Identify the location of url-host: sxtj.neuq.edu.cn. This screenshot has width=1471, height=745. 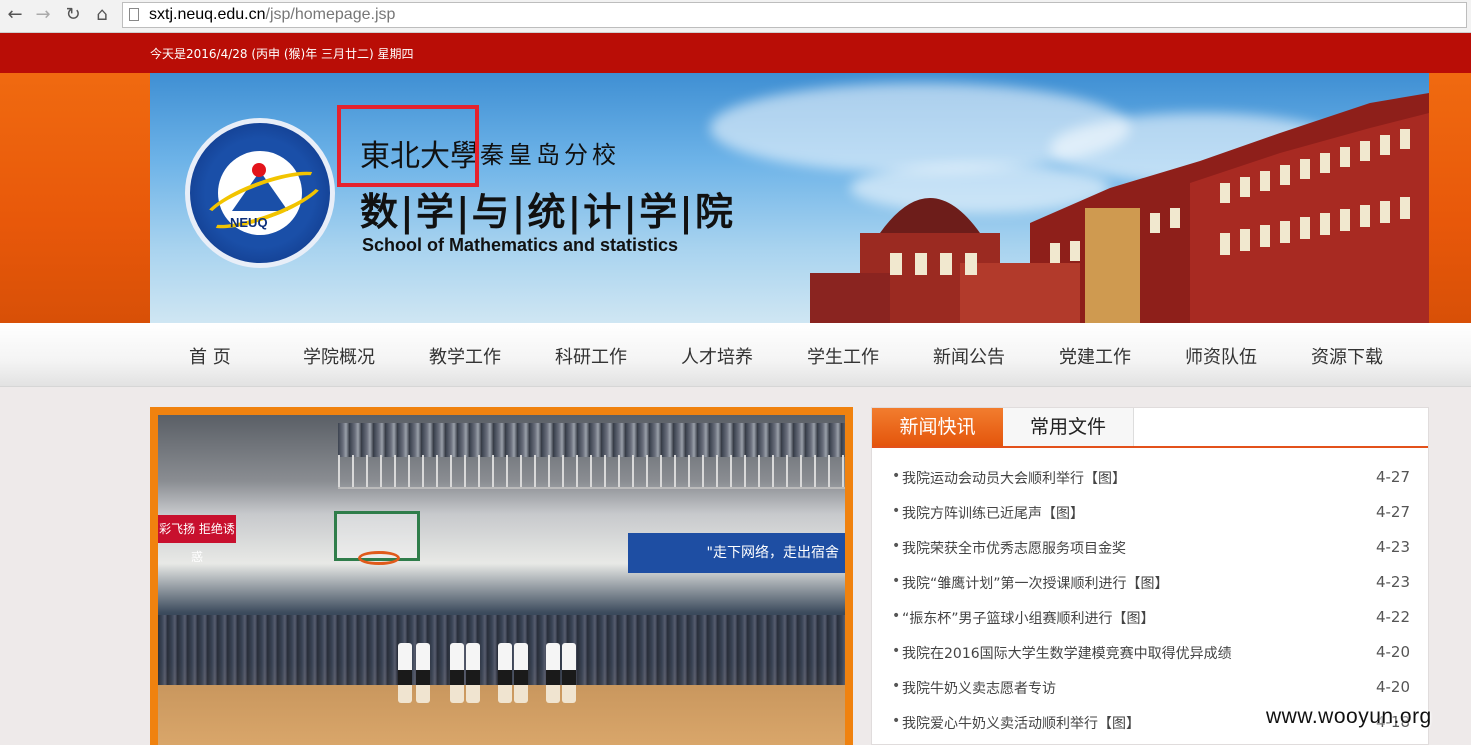
(207, 14).